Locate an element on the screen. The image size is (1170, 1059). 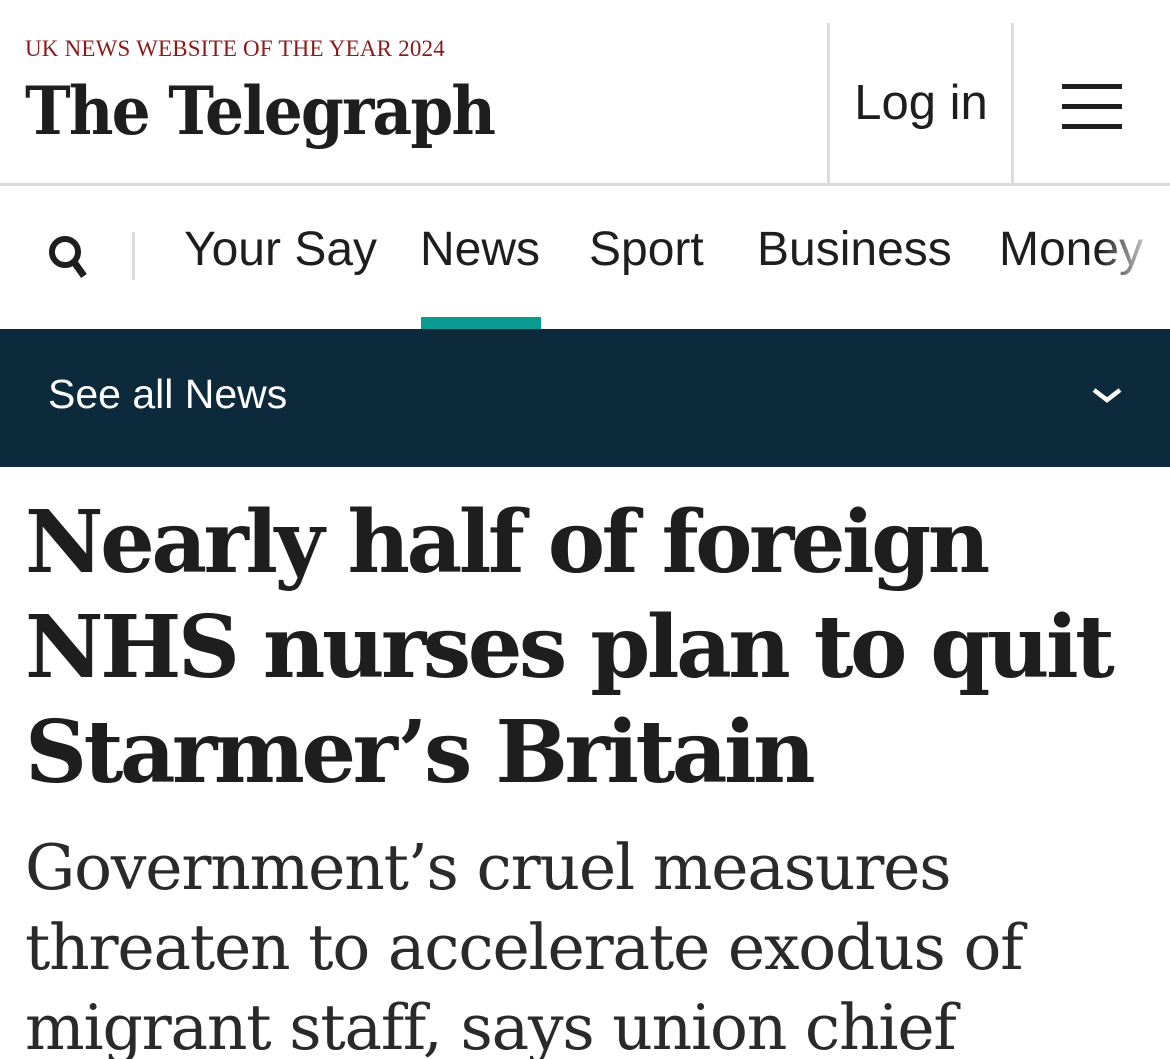
nav-item-business: Business is located at coordinates (854, 249).